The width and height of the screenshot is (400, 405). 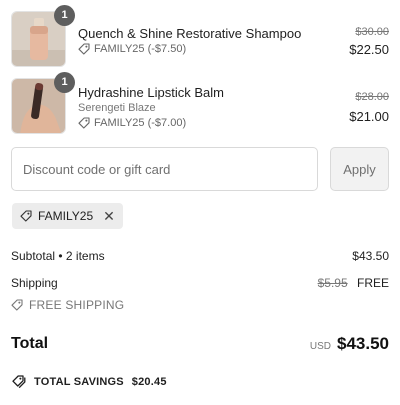 What do you see at coordinates (372, 283) in the screenshot?
I see `shipping-value: FREE` at bounding box center [372, 283].